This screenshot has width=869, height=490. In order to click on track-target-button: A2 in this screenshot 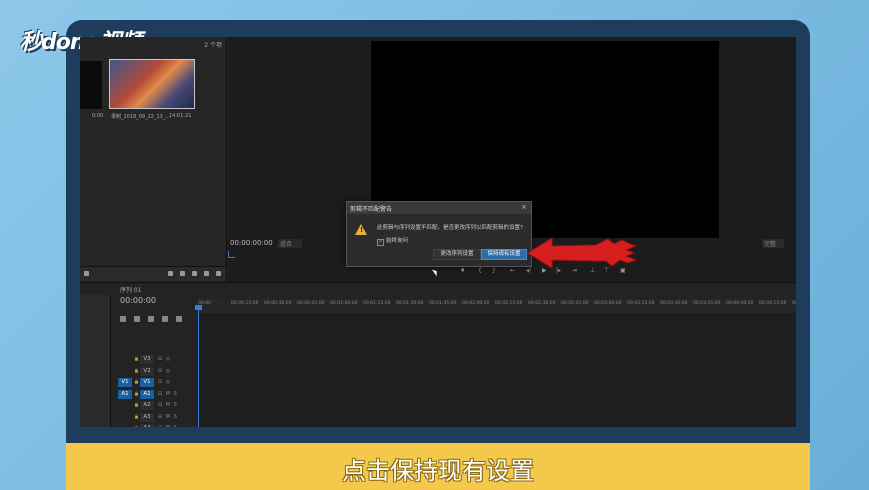, I will do `click(147, 405)`.